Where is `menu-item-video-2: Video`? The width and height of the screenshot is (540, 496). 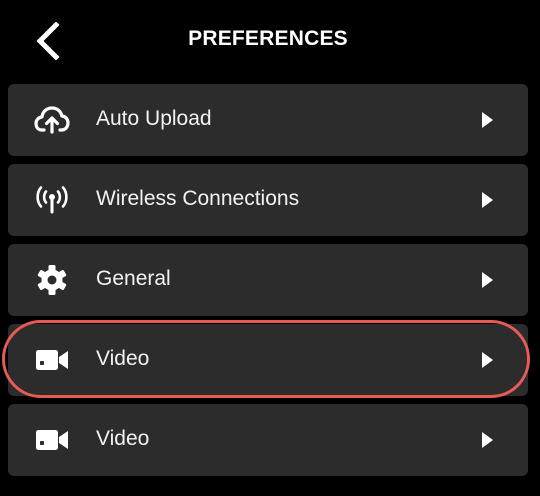
menu-item-video-2: Video is located at coordinates (268, 440).